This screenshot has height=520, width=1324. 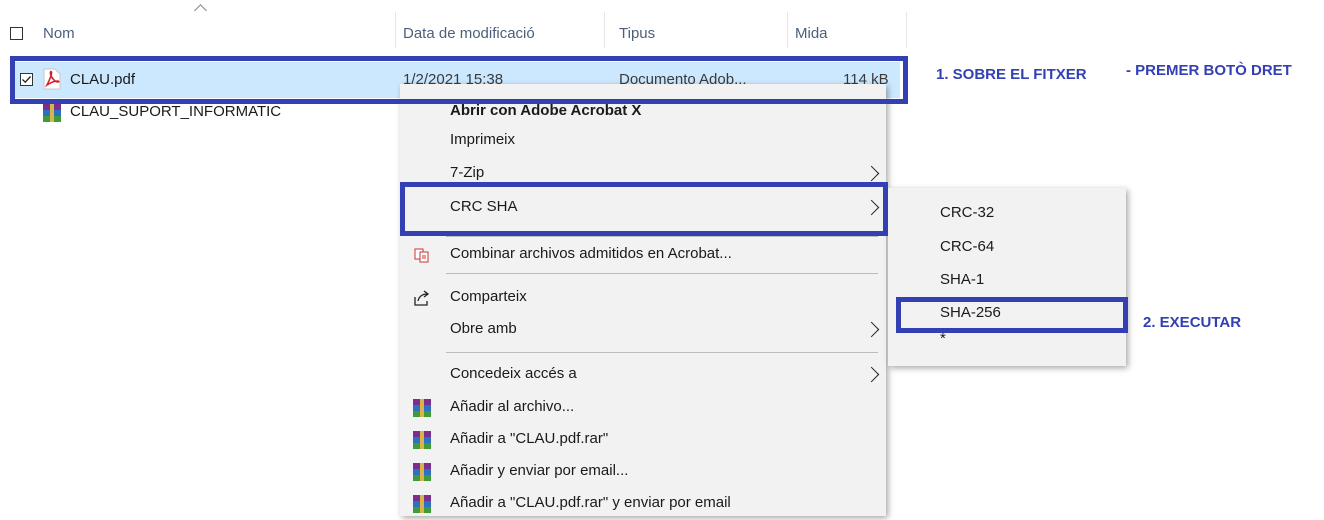 I want to click on column-date-header: Data de modificació, so click(x=469, y=33).